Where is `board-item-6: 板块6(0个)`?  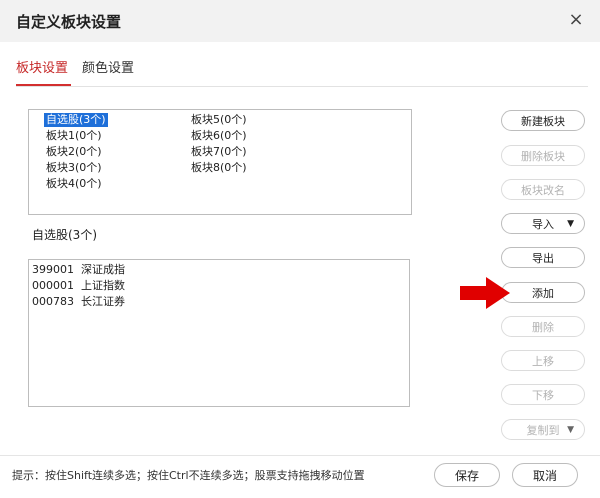
board-item-6: 板块6(0个) is located at coordinates (219, 136).